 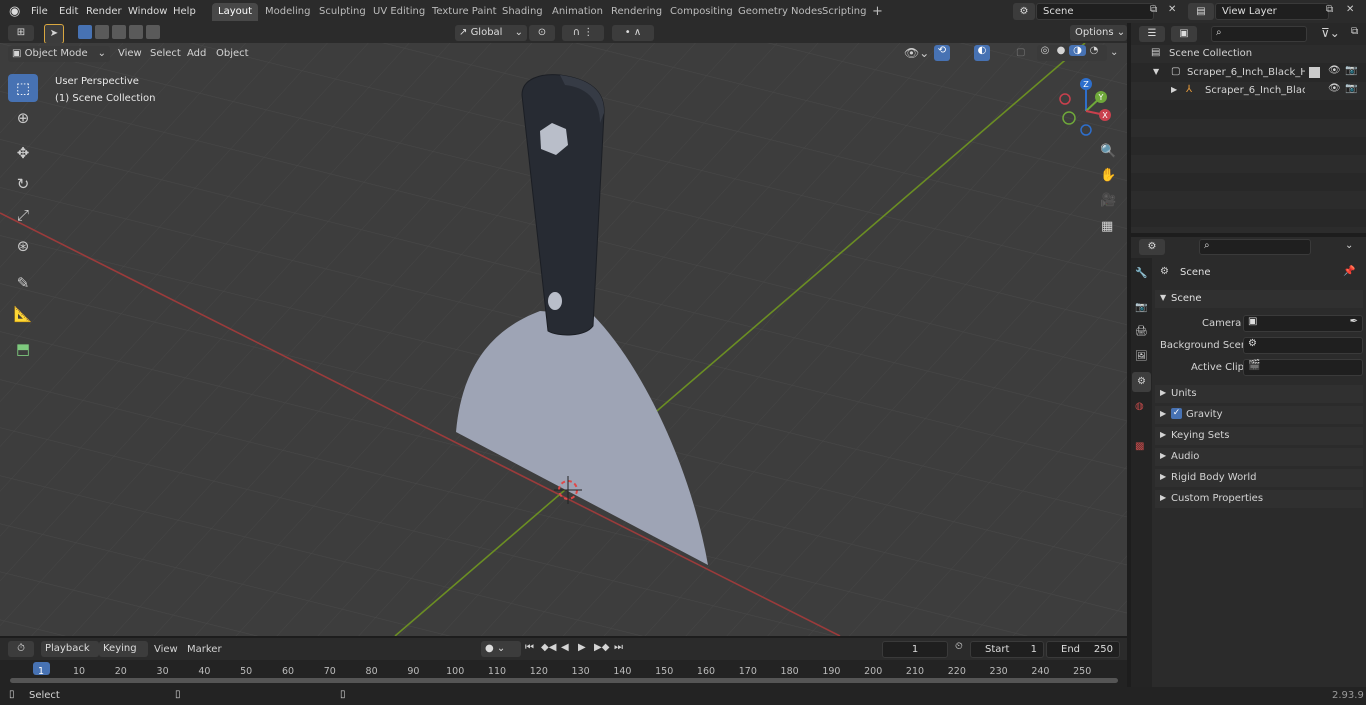 What do you see at coordinates (104, 11) in the screenshot?
I see `menu-render: Render` at bounding box center [104, 11].